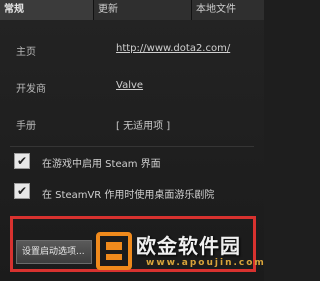 The image size is (320, 281). Describe the element at coordinates (26, 126) in the screenshot. I see `manual-label: 手册` at that location.